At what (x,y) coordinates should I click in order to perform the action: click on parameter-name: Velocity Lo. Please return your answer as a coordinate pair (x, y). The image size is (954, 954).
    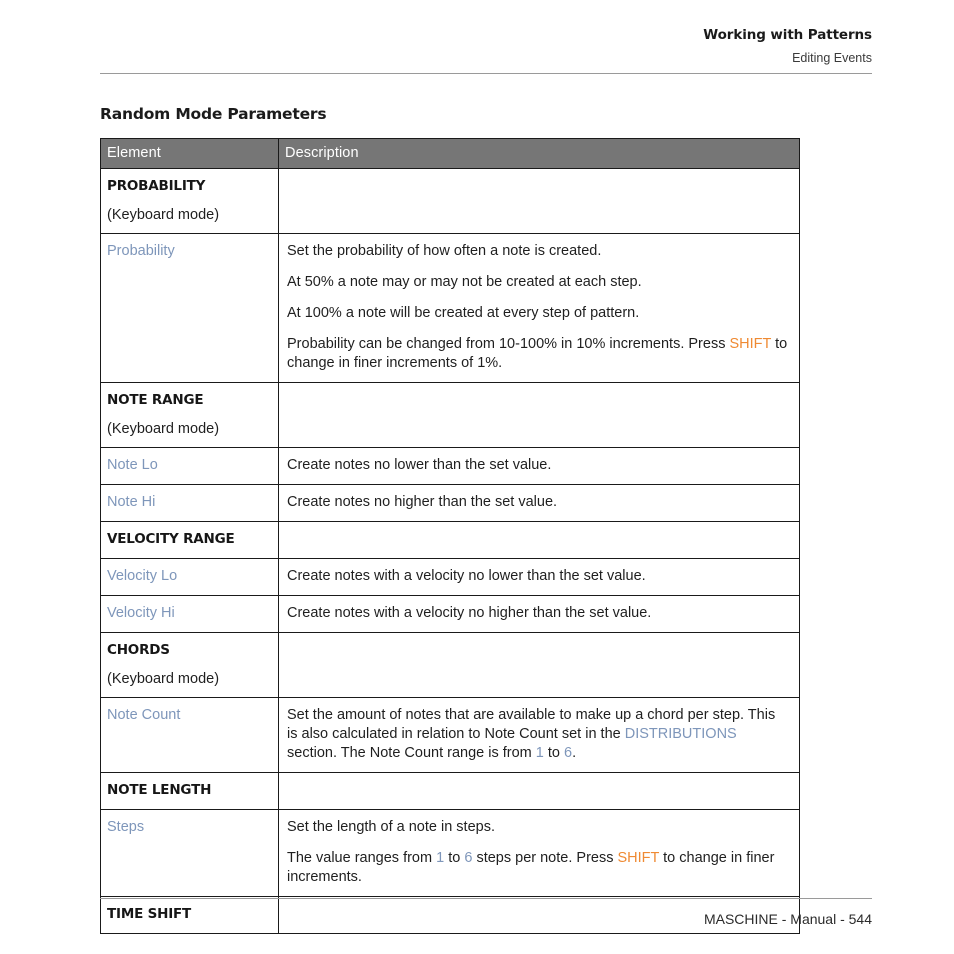
    Looking at the image, I should click on (142, 576).